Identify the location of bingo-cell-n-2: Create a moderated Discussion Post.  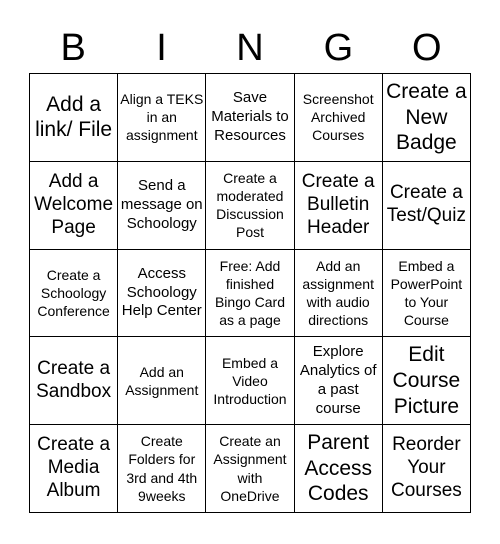
(250, 205).